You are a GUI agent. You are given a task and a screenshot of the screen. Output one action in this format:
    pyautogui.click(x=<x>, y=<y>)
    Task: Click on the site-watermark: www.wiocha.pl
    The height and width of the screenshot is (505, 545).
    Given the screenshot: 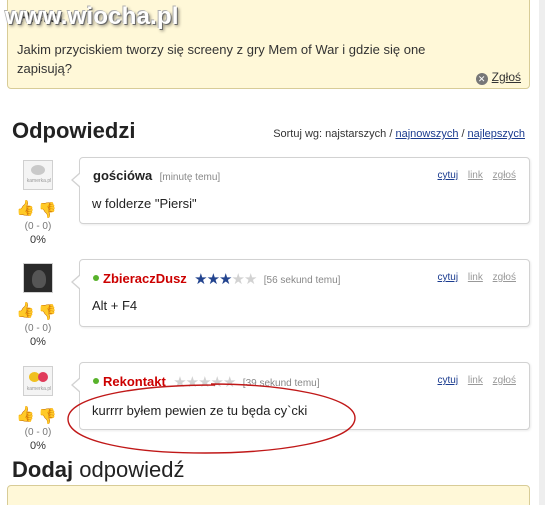 What is the action you would take?
    pyautogui.click(x=92, y=16)
    